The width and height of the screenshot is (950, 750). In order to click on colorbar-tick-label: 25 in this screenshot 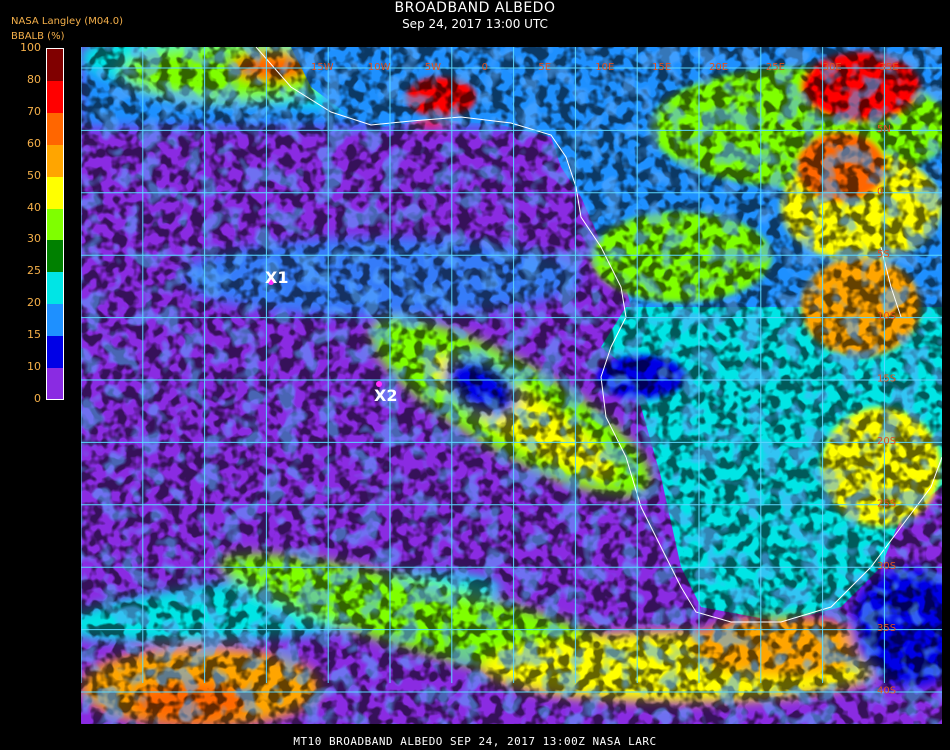, I will do `click(34, 271)`.